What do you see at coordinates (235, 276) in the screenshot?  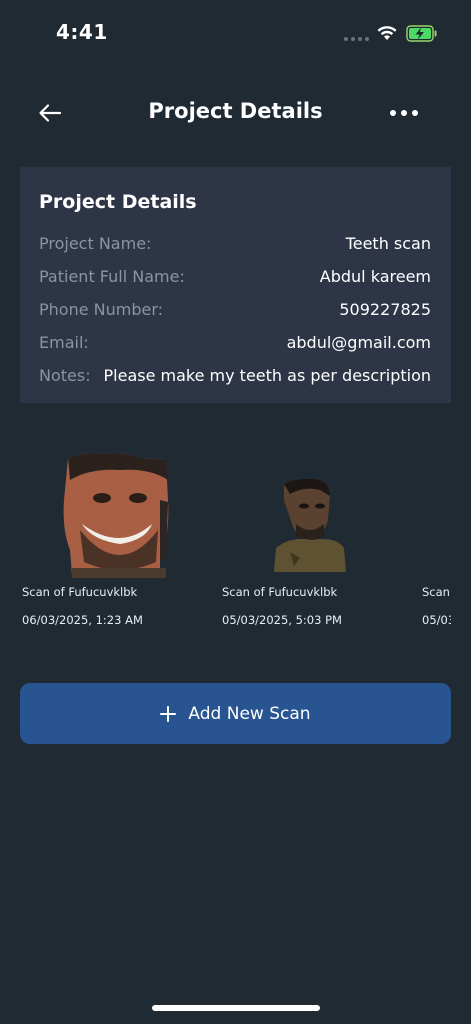 I see `detail-row-patient-name: Patient Full Name: Abdul kareem` at bounding box center [235, 276].